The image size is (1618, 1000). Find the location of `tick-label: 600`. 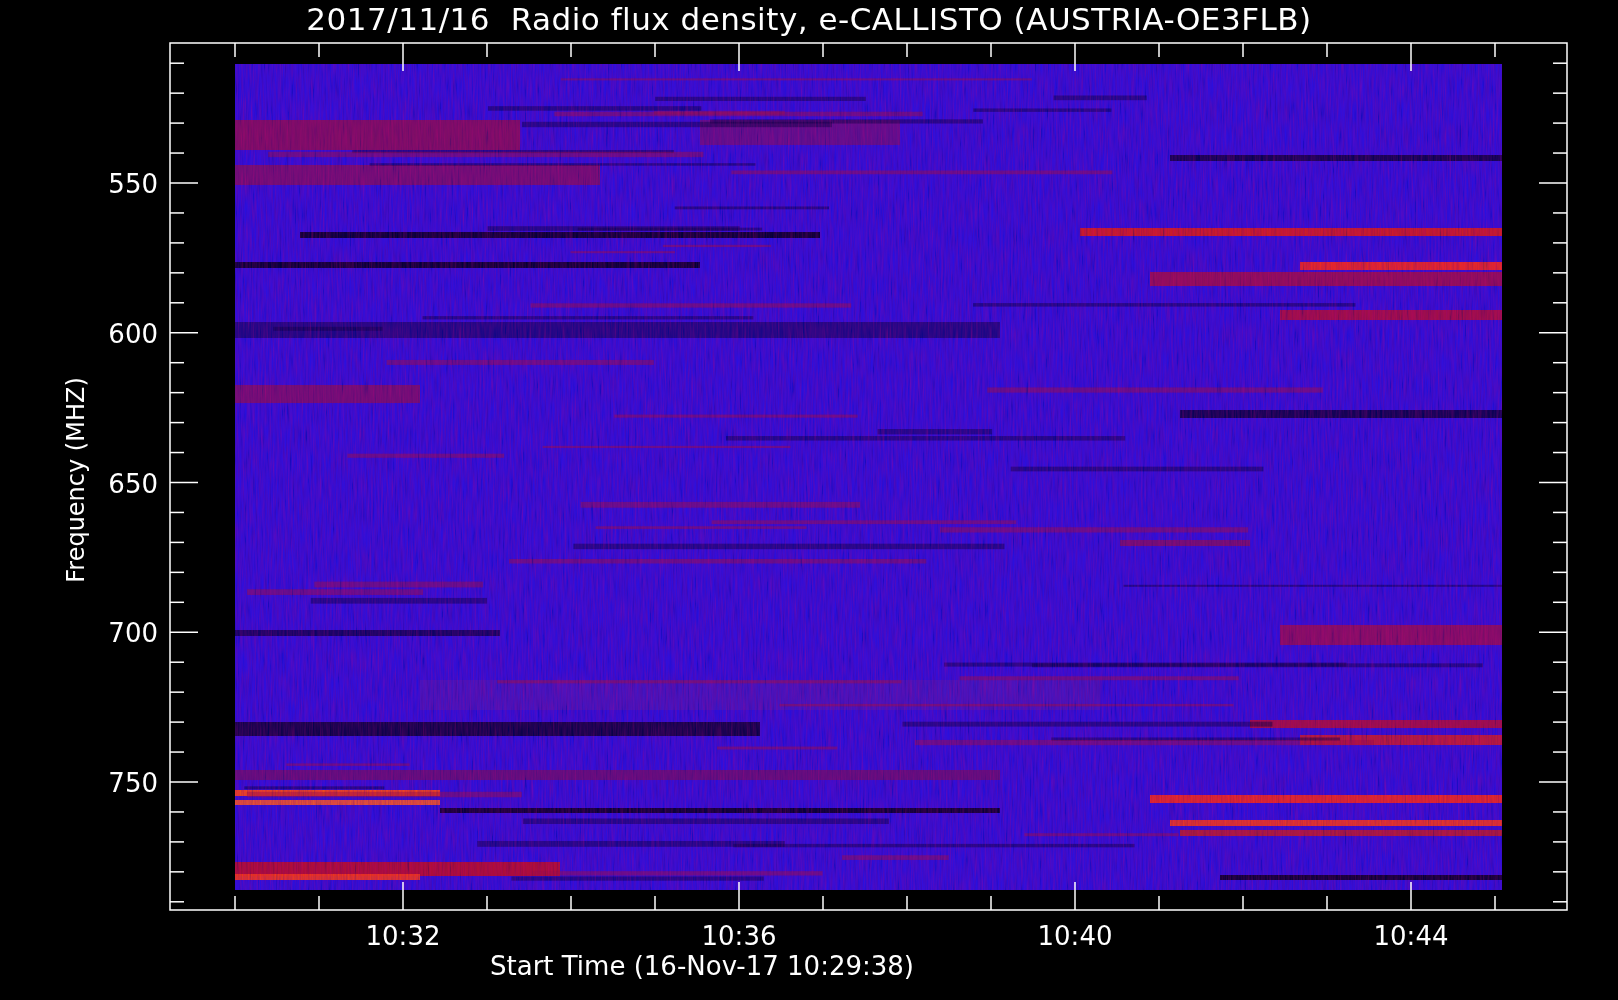

tick-label: 600 is located at coordinates (133, 333).